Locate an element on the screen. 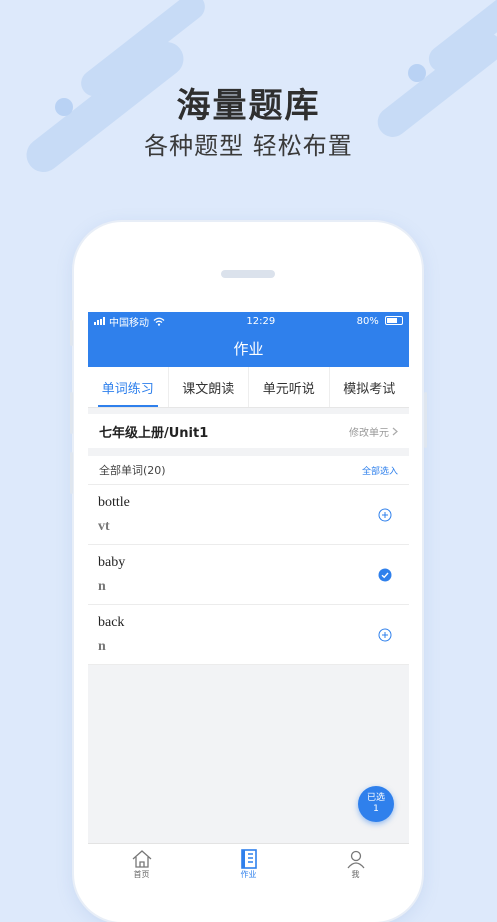 The height and width of the screenshot is (922, 497). homework-icon is located at coordinates (248, 859).